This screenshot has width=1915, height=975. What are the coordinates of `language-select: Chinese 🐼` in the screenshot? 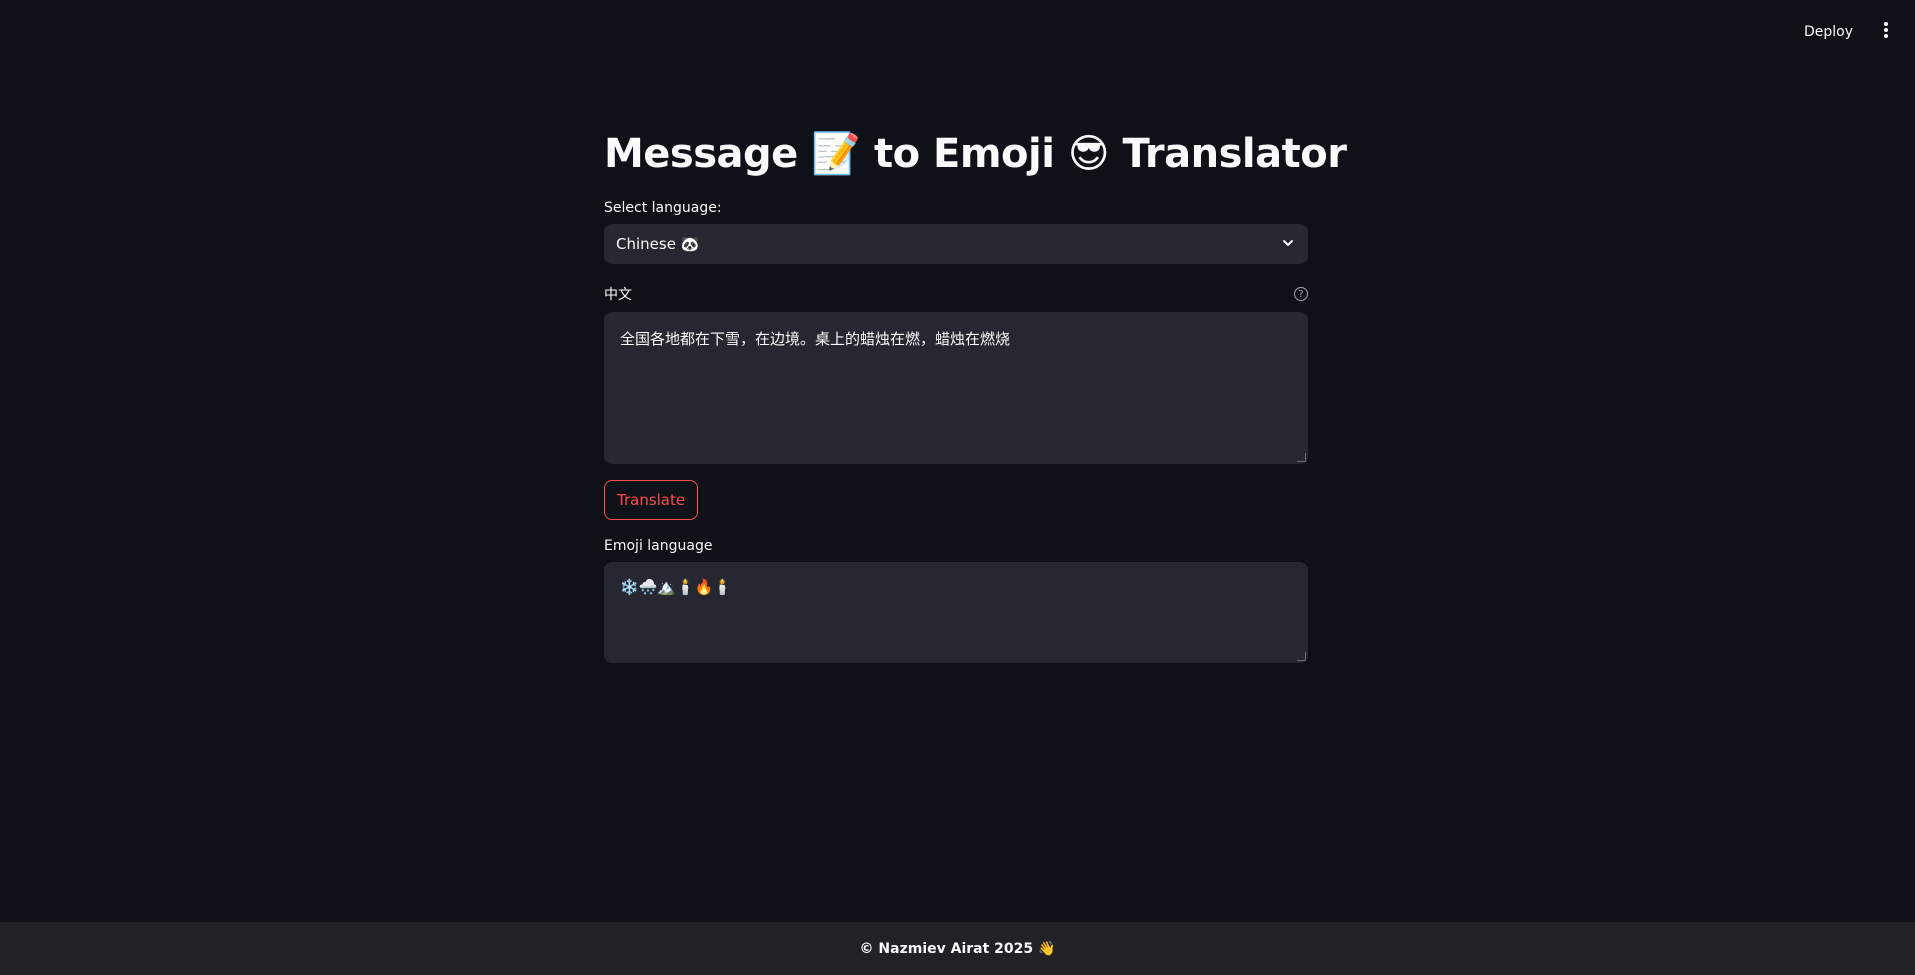 It's located at (956, 244).